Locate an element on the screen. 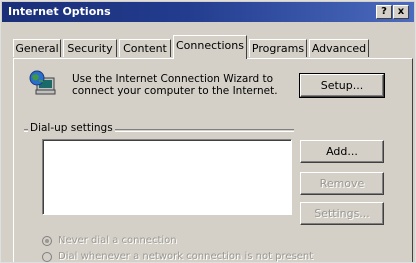 The width and height of the screenshot is (416, 263). tab-advanced: Advanced is located at coordinates (339, 48).